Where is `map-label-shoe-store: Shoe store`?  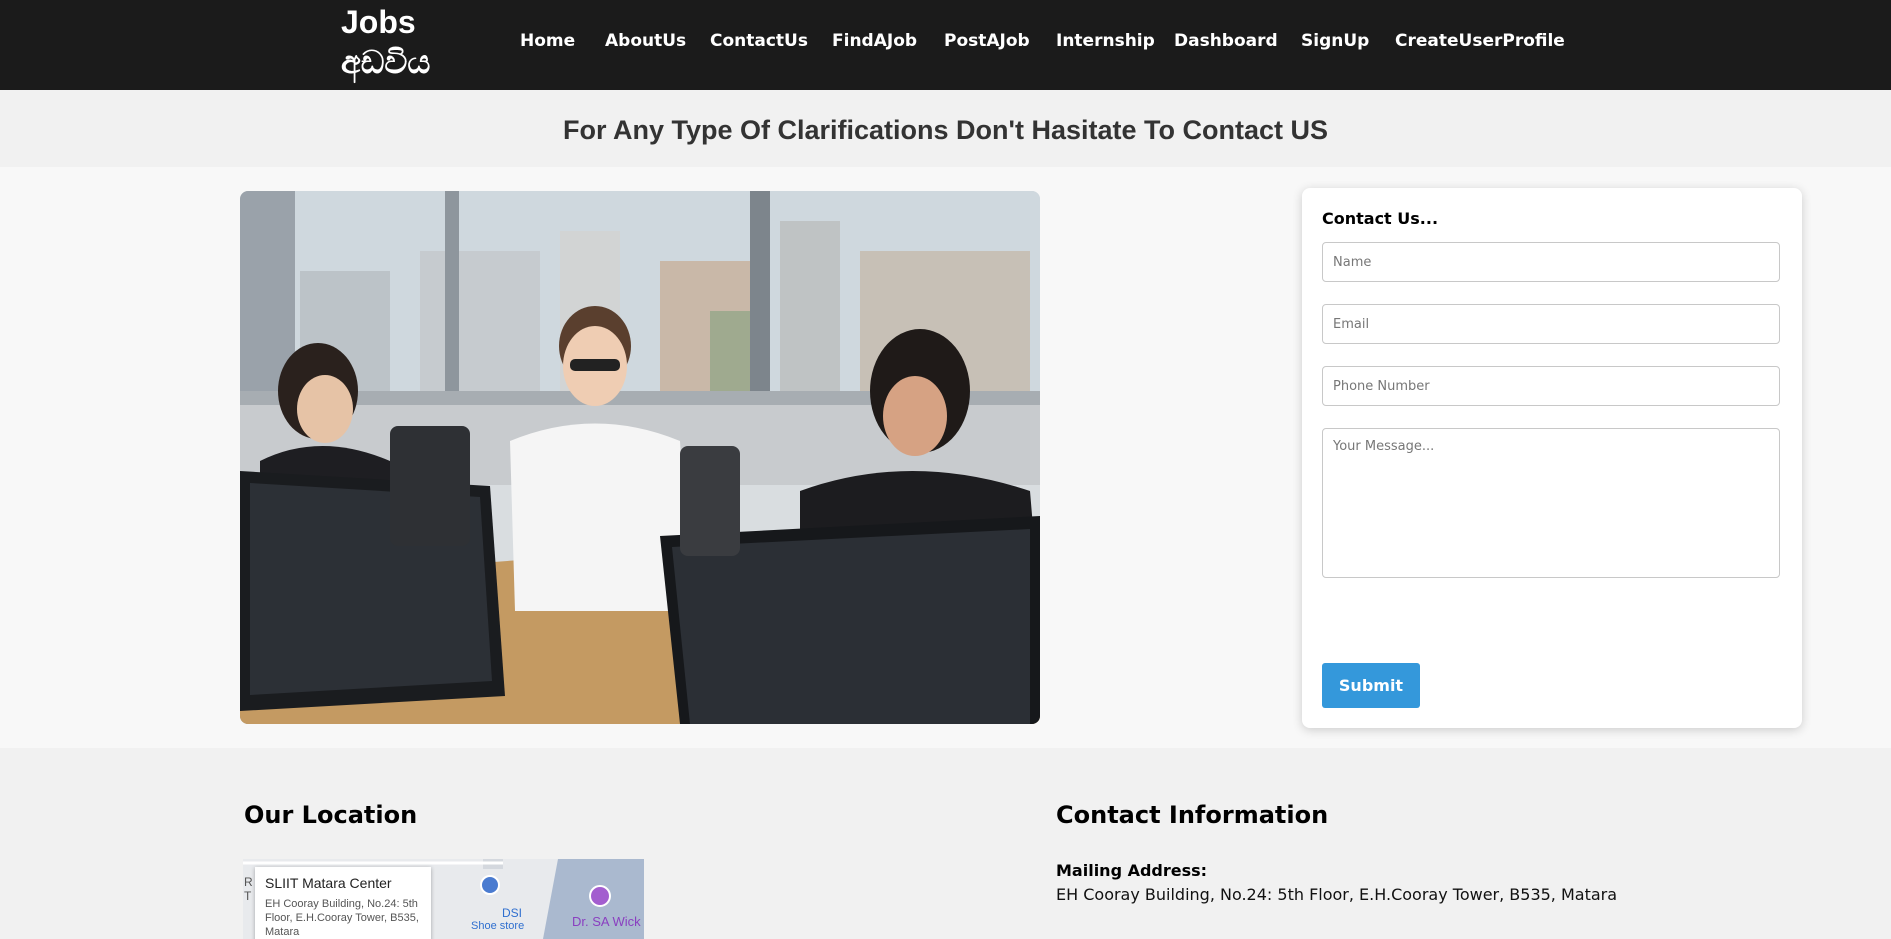
map-label-shoe-store: Shoe store is located at coordinates (498, 926).